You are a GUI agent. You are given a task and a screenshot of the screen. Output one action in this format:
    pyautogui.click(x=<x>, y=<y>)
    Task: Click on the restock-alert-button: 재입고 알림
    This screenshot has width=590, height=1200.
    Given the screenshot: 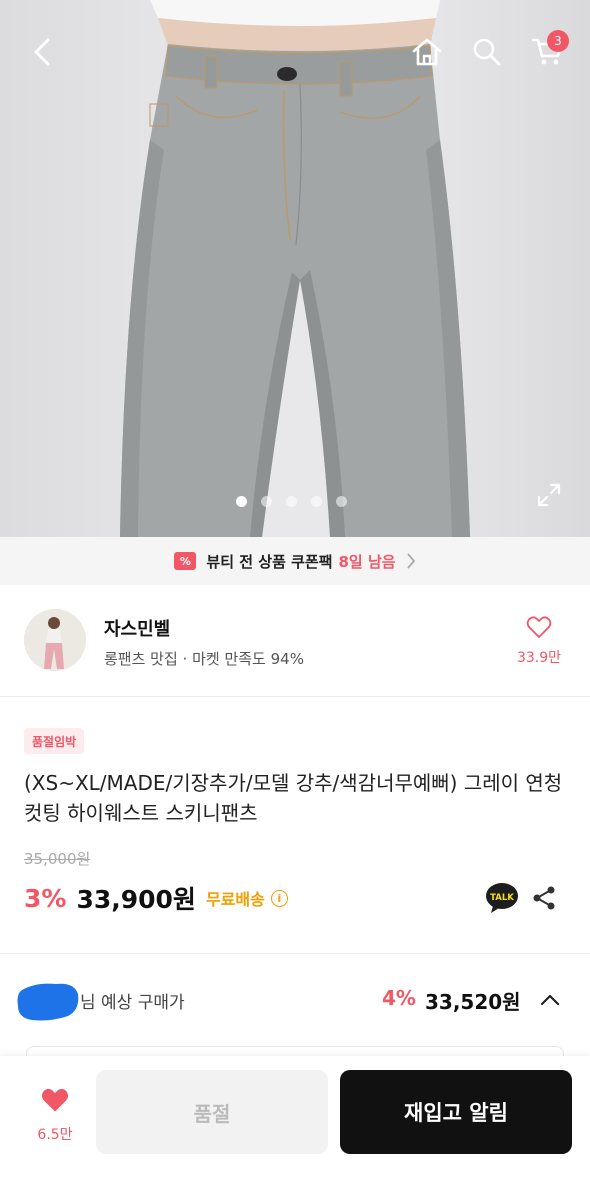 What is the action you would take?
    pyautogui.click(x=456, y=1112)
    